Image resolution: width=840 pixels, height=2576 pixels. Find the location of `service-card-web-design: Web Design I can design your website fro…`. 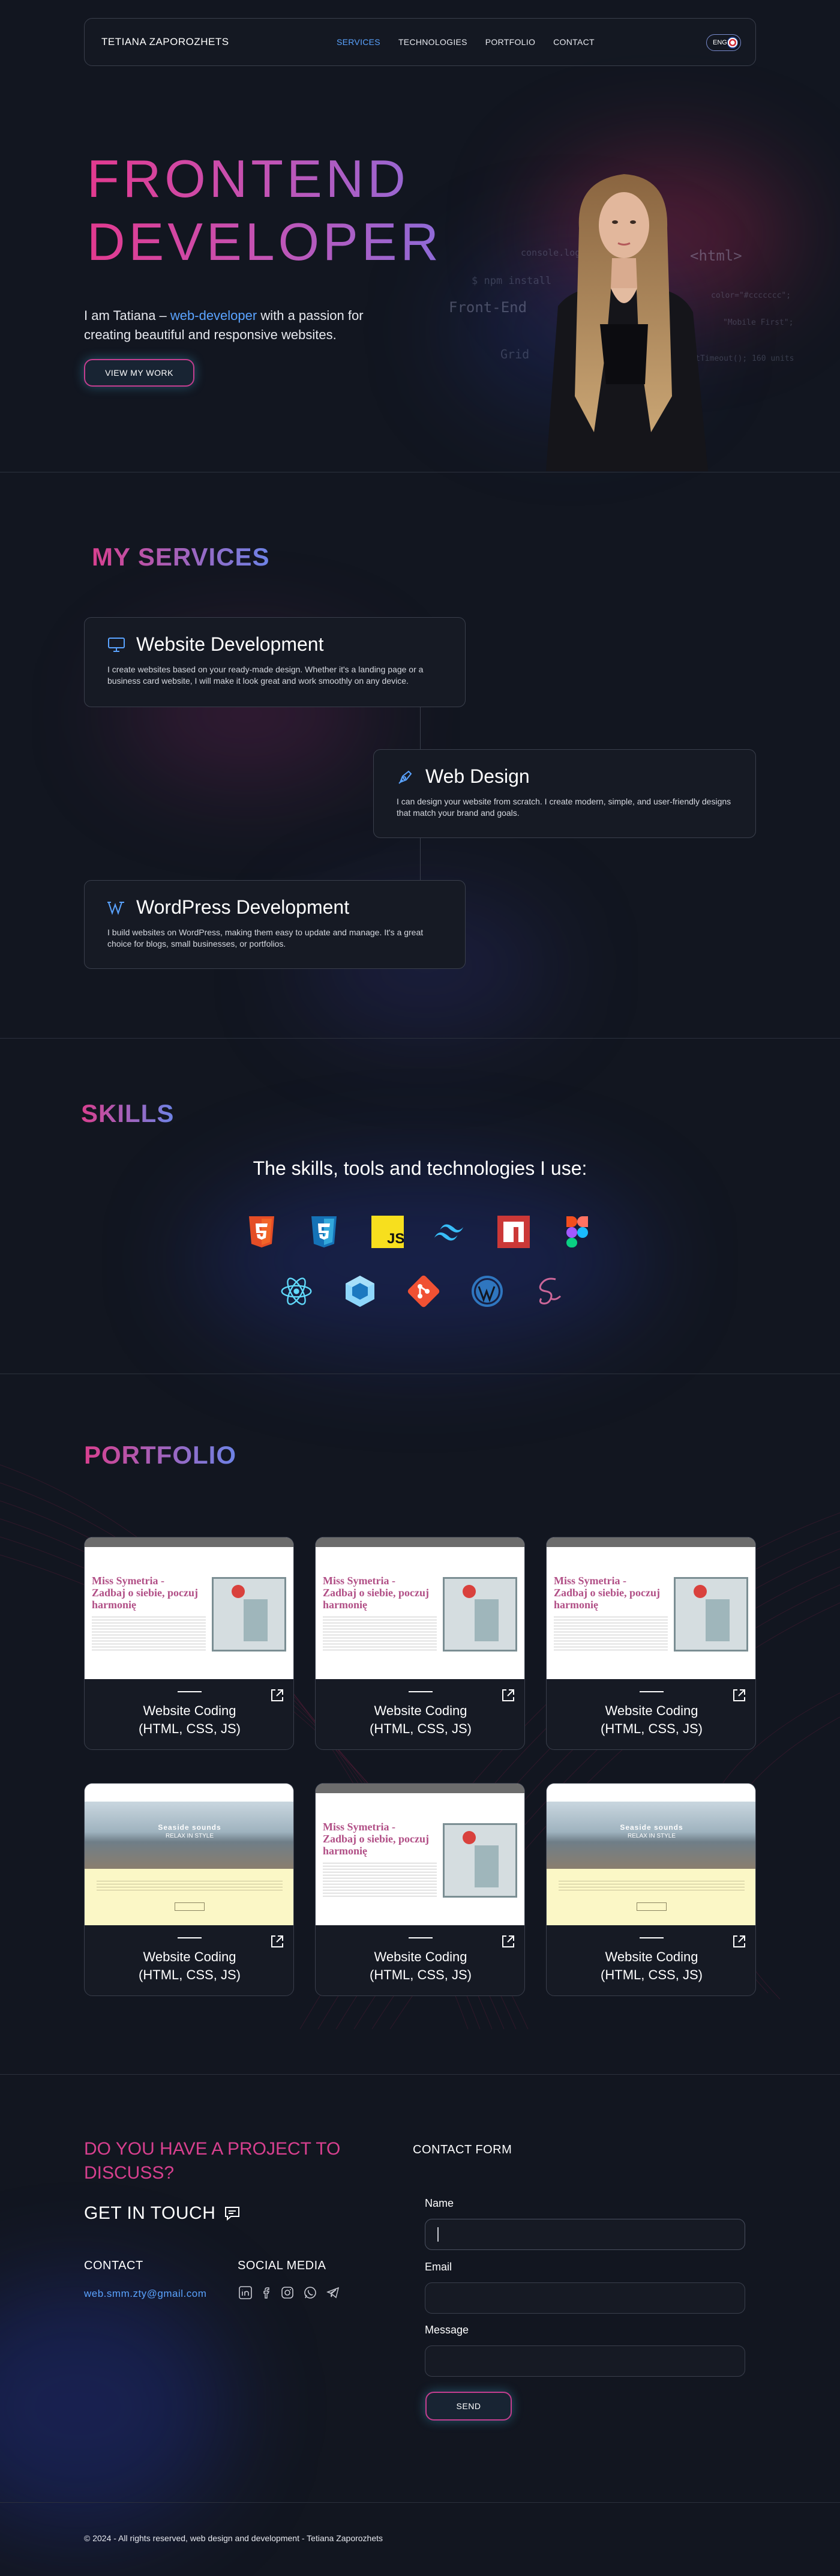

service-card-web-design: Web Design I can design your website fro… is located at coordinates (564, 793).